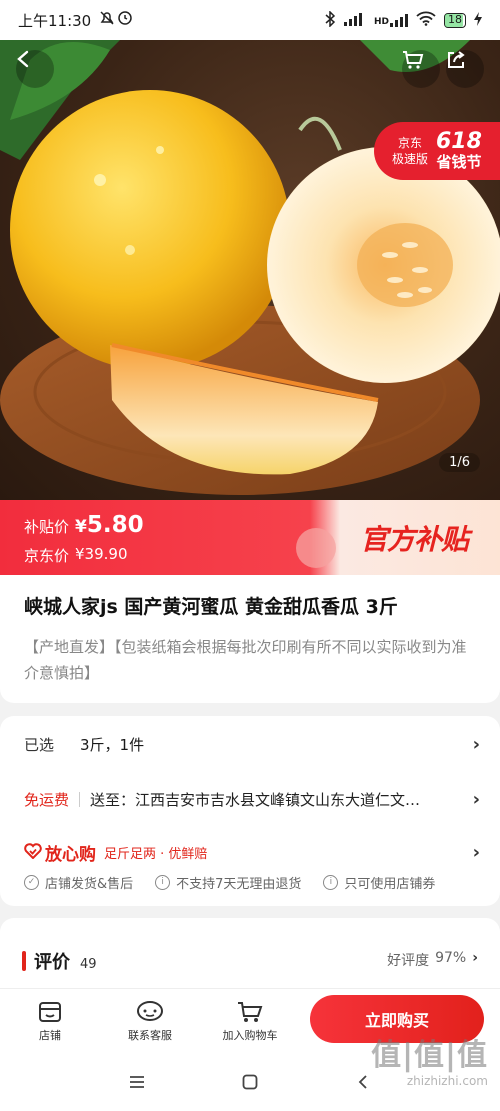 The image size is (500, 1111). I want to click on subsidy-price-value: 5.80, so click(115, 525).